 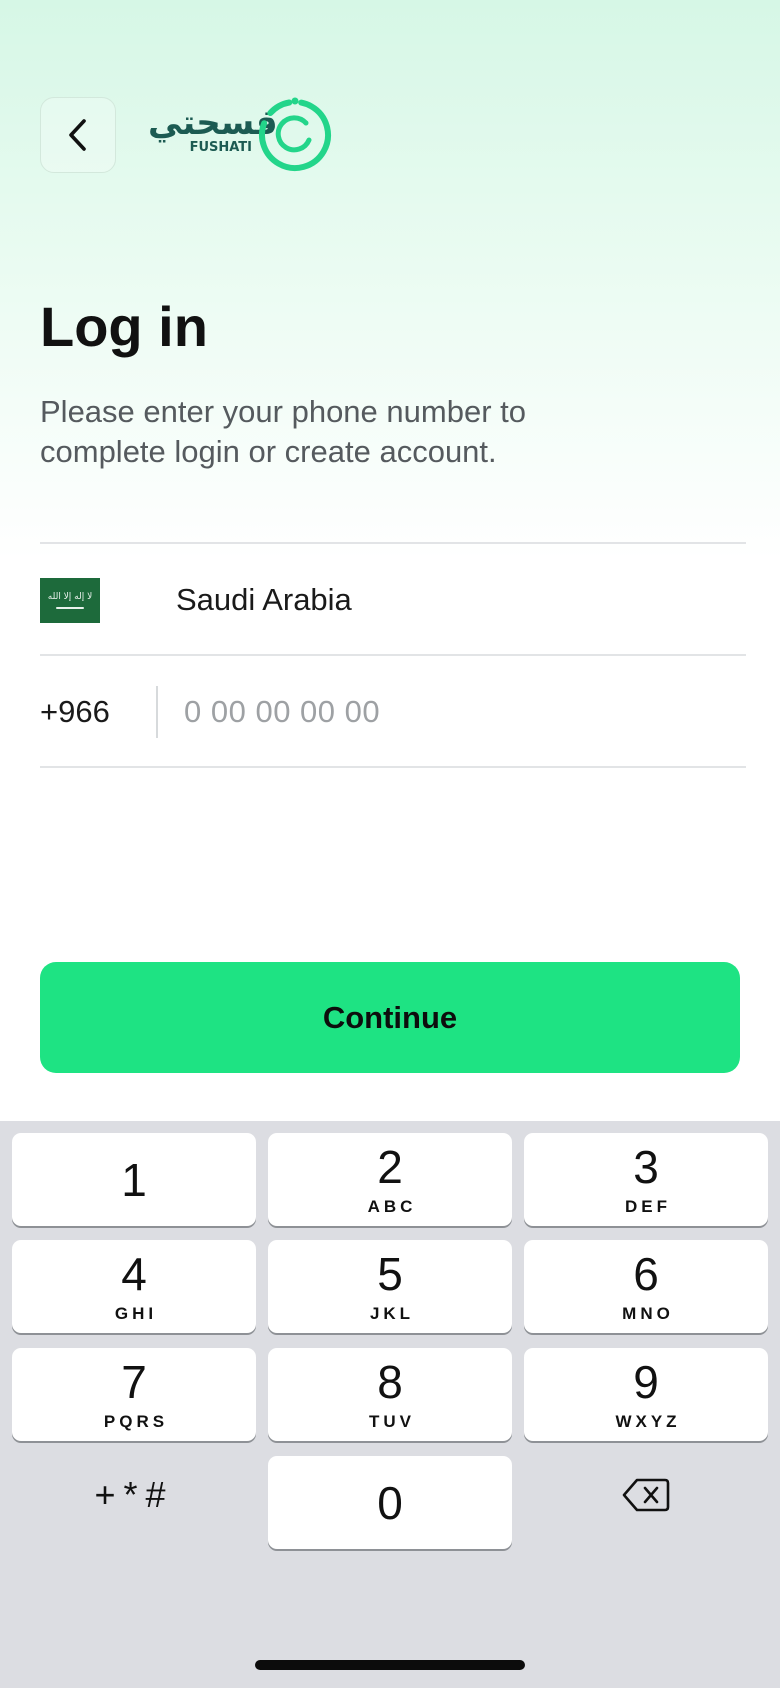 What do you see at coordinates (134, 1494) in the screenshot?
I see `key-symbols: +*#` at bounding box center [134, 1494].